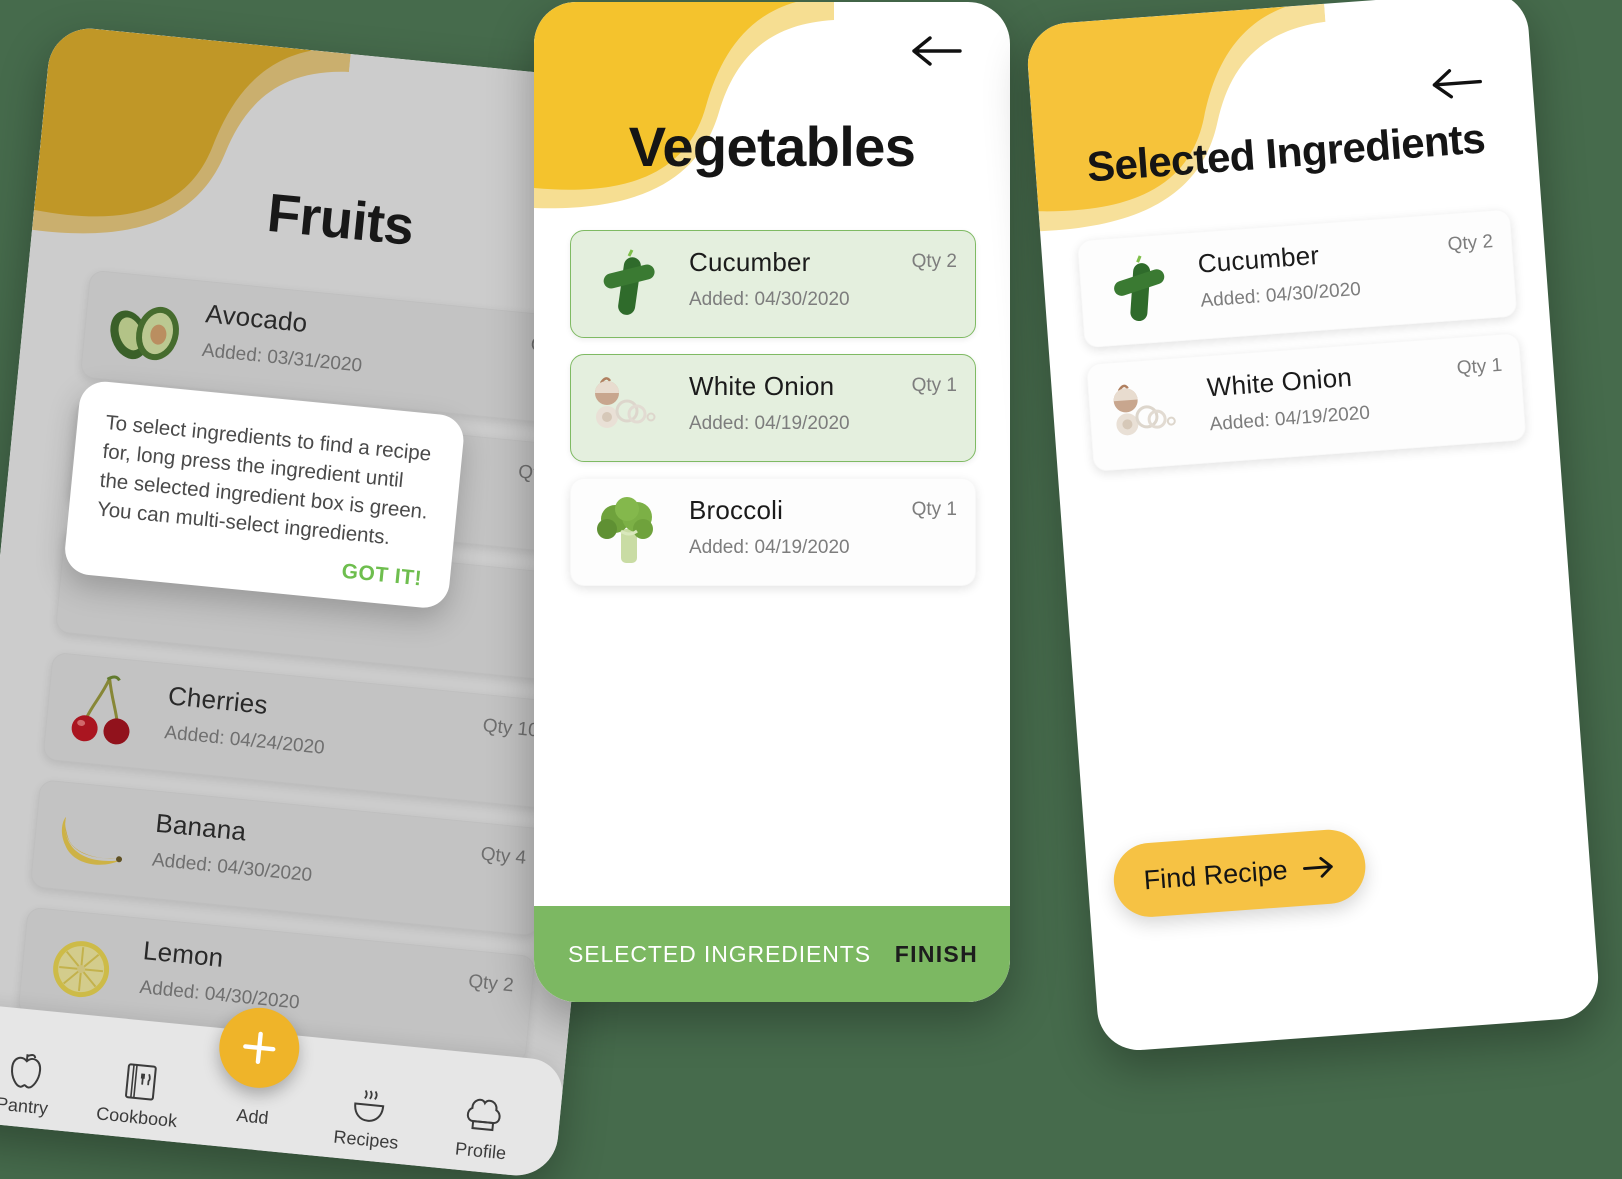 This screenshot has height=1179, width=1622. What do you see at coordinates (719, 953) in the screenshot?
I see `selected-ingredients-label: SELECTED INGREDIENTS` at bounding box center [719, 953].